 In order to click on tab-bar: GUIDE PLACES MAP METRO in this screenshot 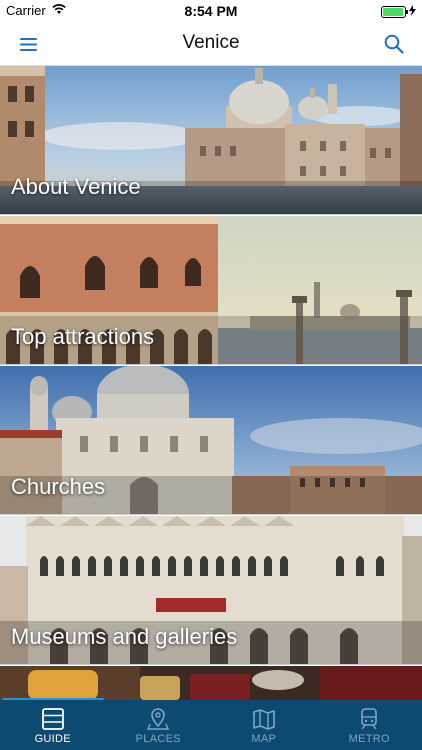, I will do `click(211, 725)`.